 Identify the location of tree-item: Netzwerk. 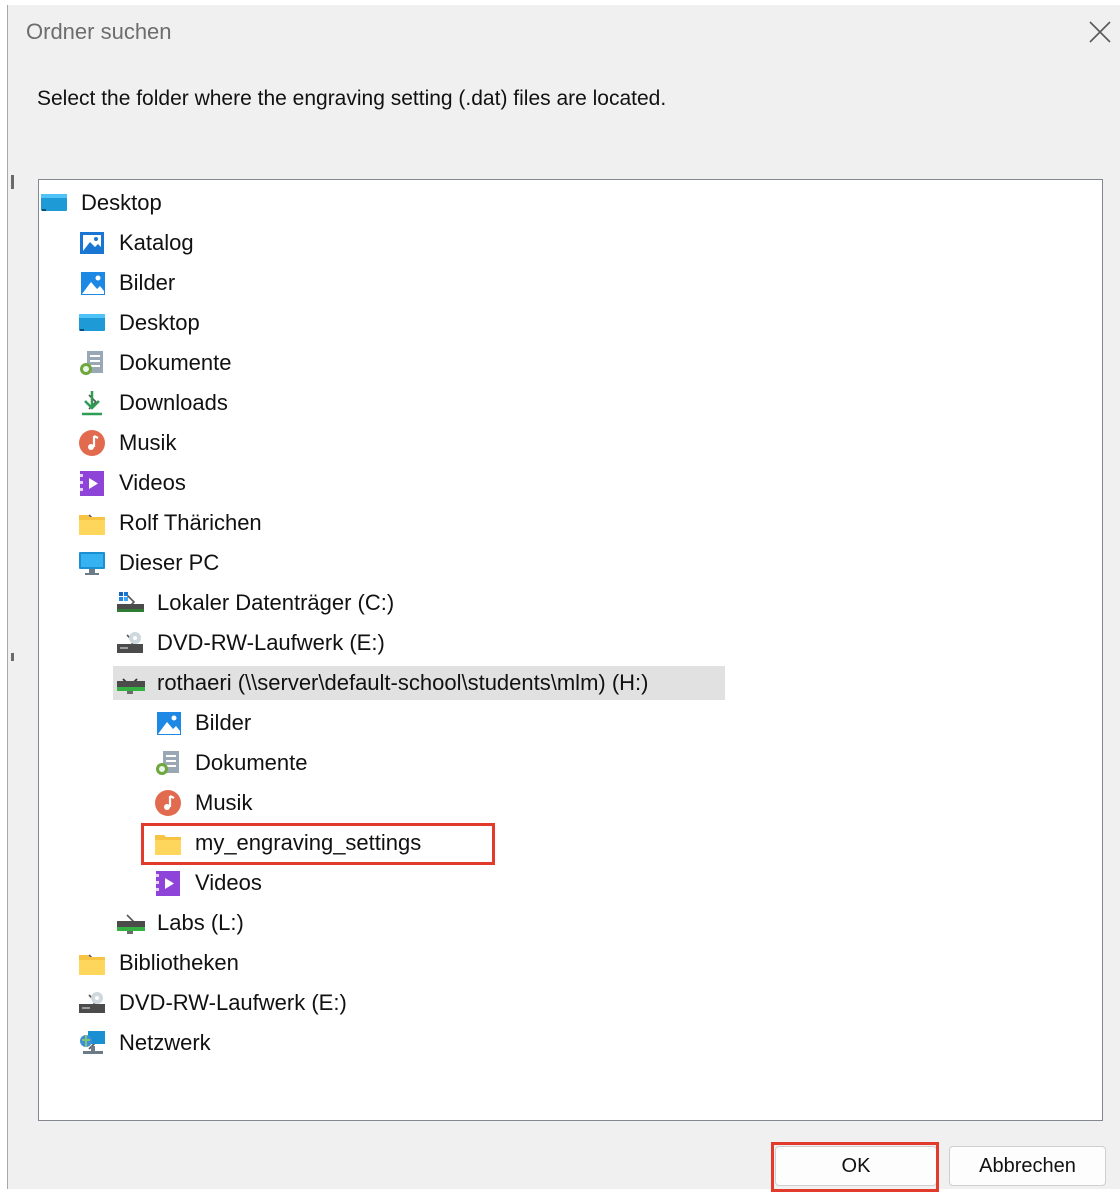
(570, 1045).